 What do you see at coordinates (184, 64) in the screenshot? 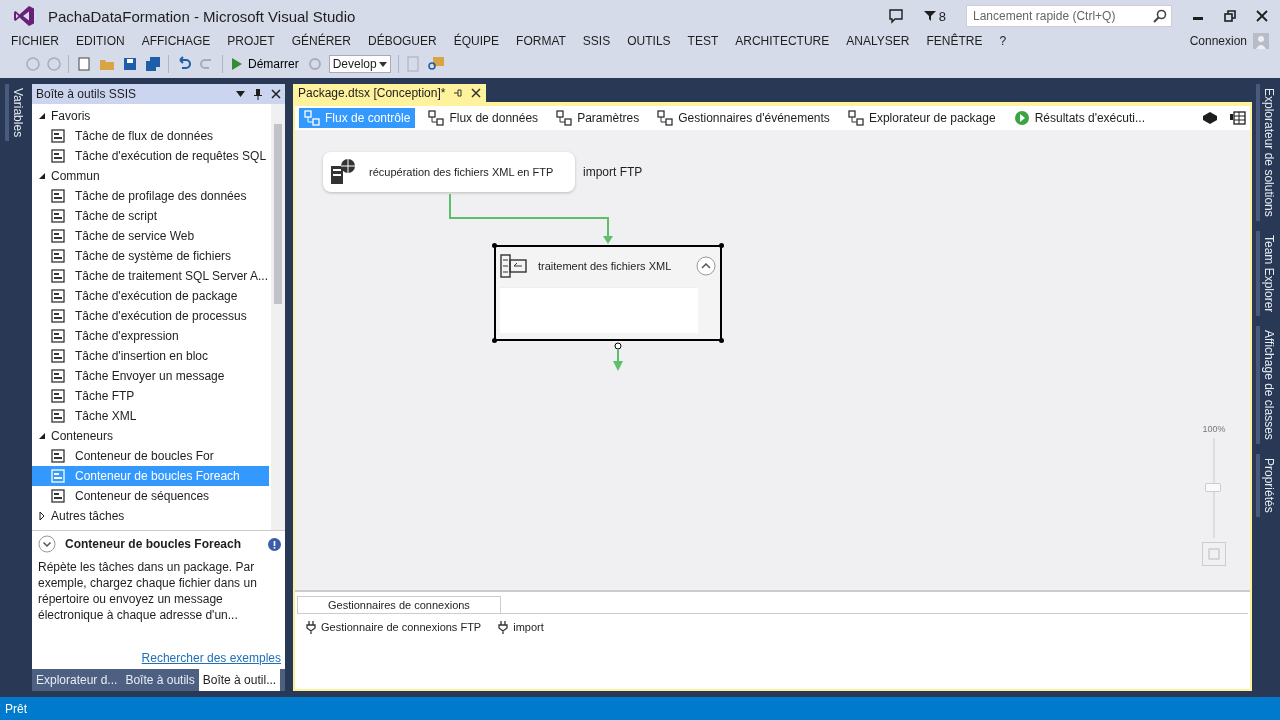
I see `undo-icon` at bounding box center [184, 64].